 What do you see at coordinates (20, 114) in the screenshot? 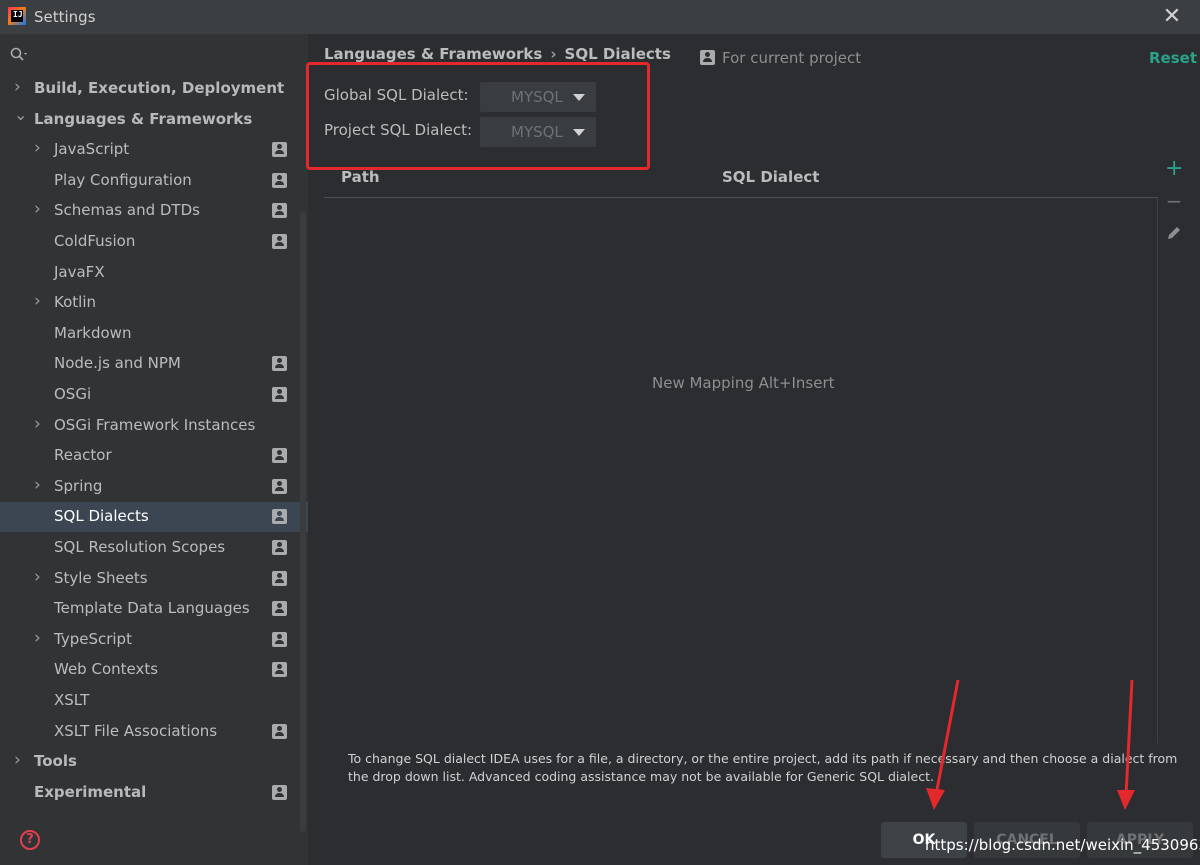
I see `chevron-down-icon: ⌄` at bounding box center [20, 114].